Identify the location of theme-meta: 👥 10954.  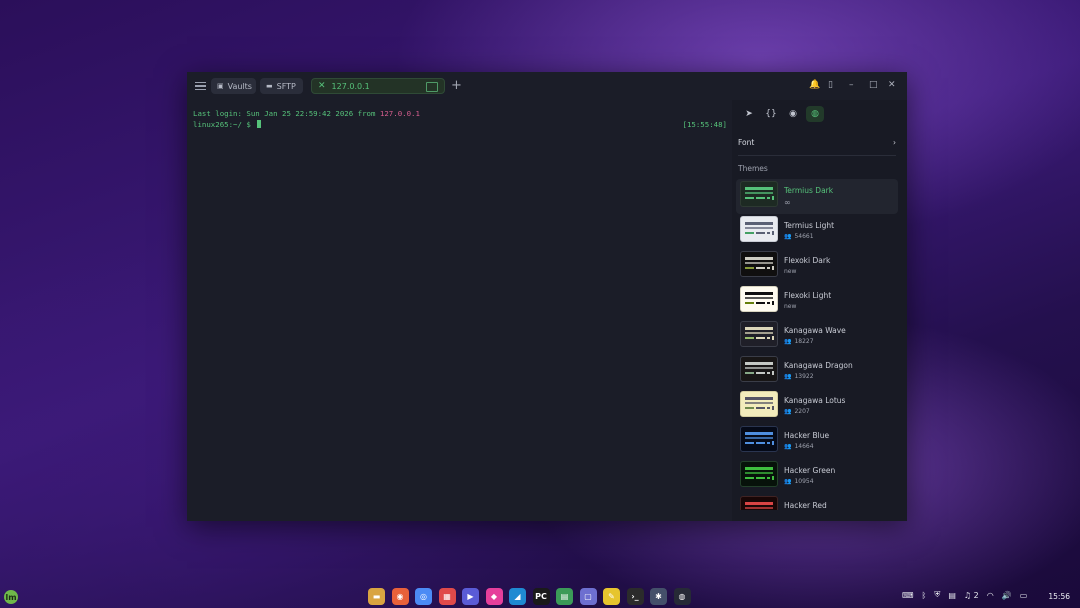
(809, 481).